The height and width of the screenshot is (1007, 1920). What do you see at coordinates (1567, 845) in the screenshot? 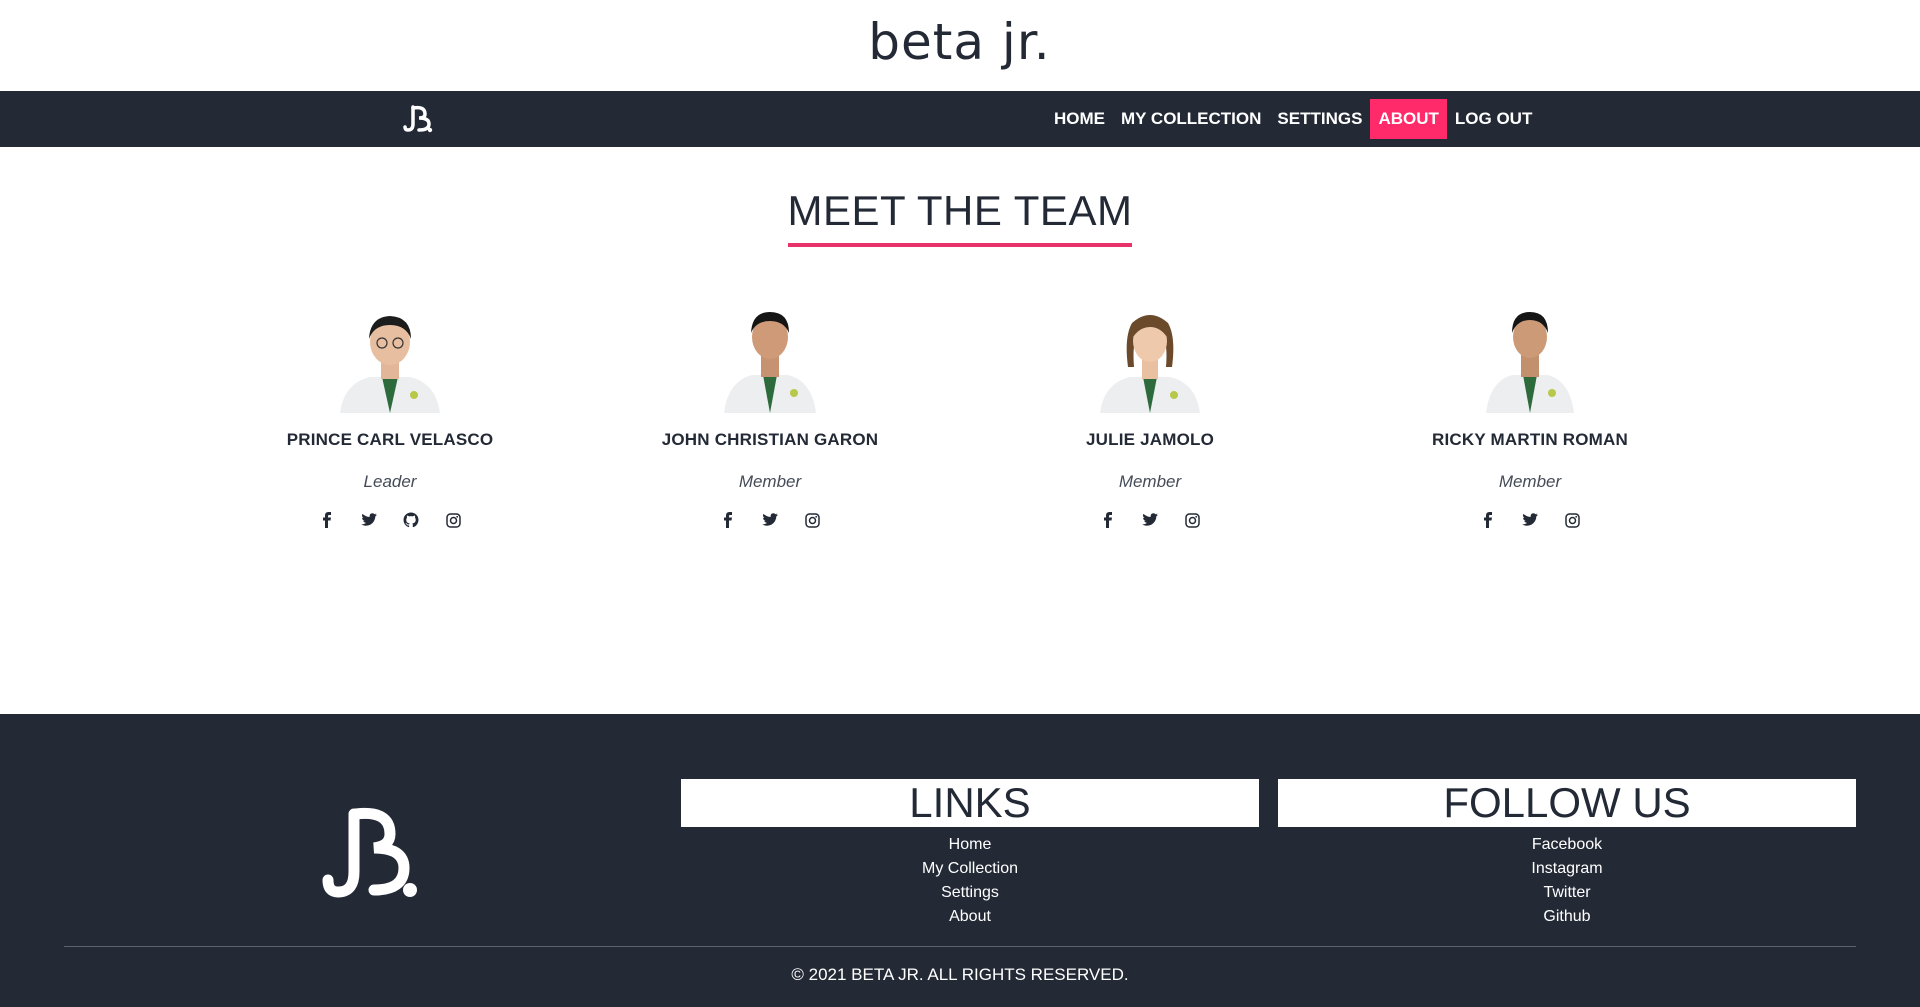
I see `footer-link-facebook: Facebook` at bounding box center [1567, 845].